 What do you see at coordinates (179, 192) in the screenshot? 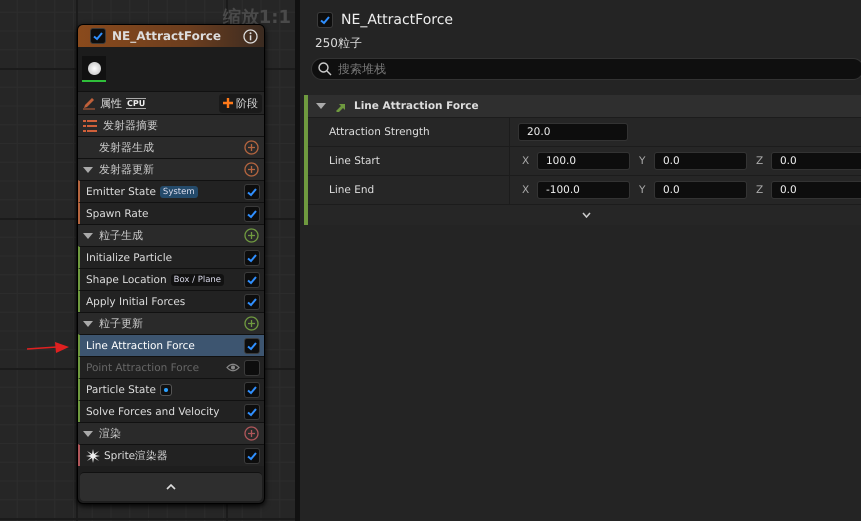
I see `badge: System` at bounding box center [179, 192].